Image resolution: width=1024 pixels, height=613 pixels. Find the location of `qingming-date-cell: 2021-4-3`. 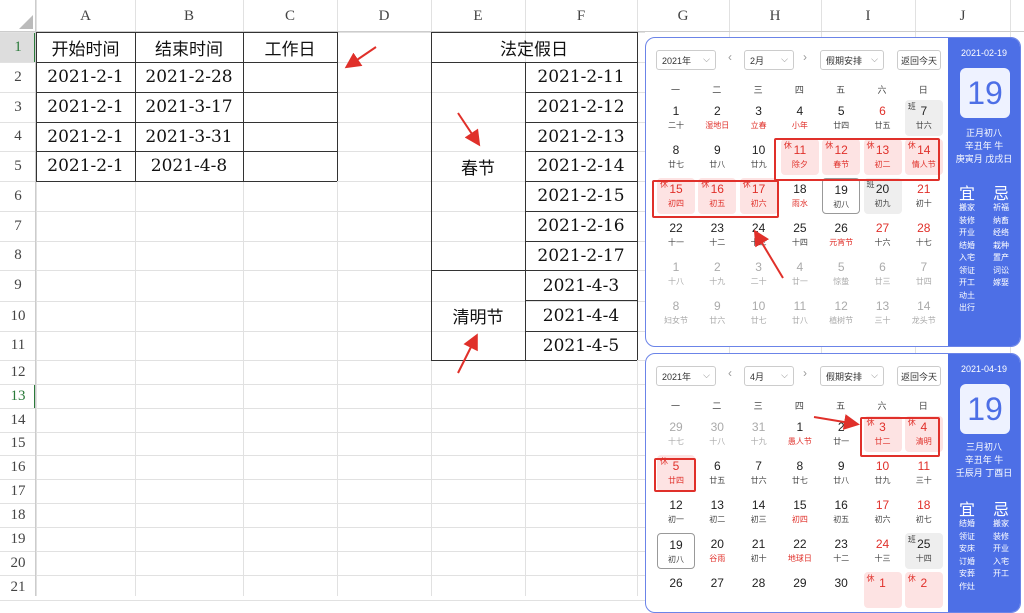

qingming-date-cell: 2021-4-3 is located at coordinates (581, 285).